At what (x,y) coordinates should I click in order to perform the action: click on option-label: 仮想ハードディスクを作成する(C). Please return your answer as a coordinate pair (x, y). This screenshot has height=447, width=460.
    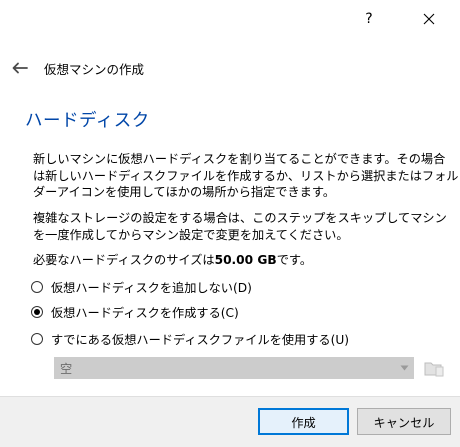
    Looking at the image, I should click on (145, 313).